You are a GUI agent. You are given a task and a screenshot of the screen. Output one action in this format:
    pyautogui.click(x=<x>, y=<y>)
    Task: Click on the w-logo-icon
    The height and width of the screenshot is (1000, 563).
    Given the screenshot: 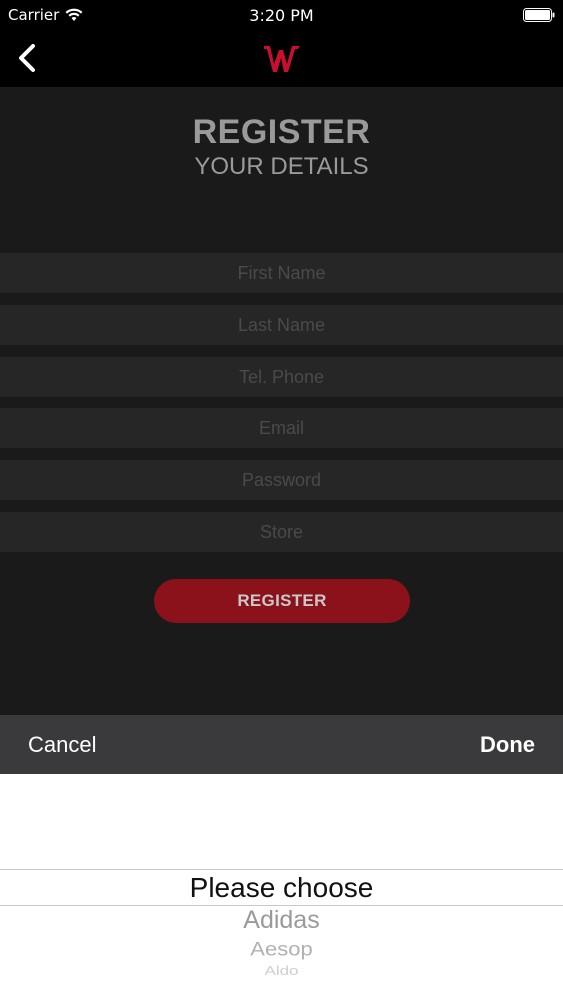 What is the action you would take?
    pyautogui.click(x=282, y=59)
    